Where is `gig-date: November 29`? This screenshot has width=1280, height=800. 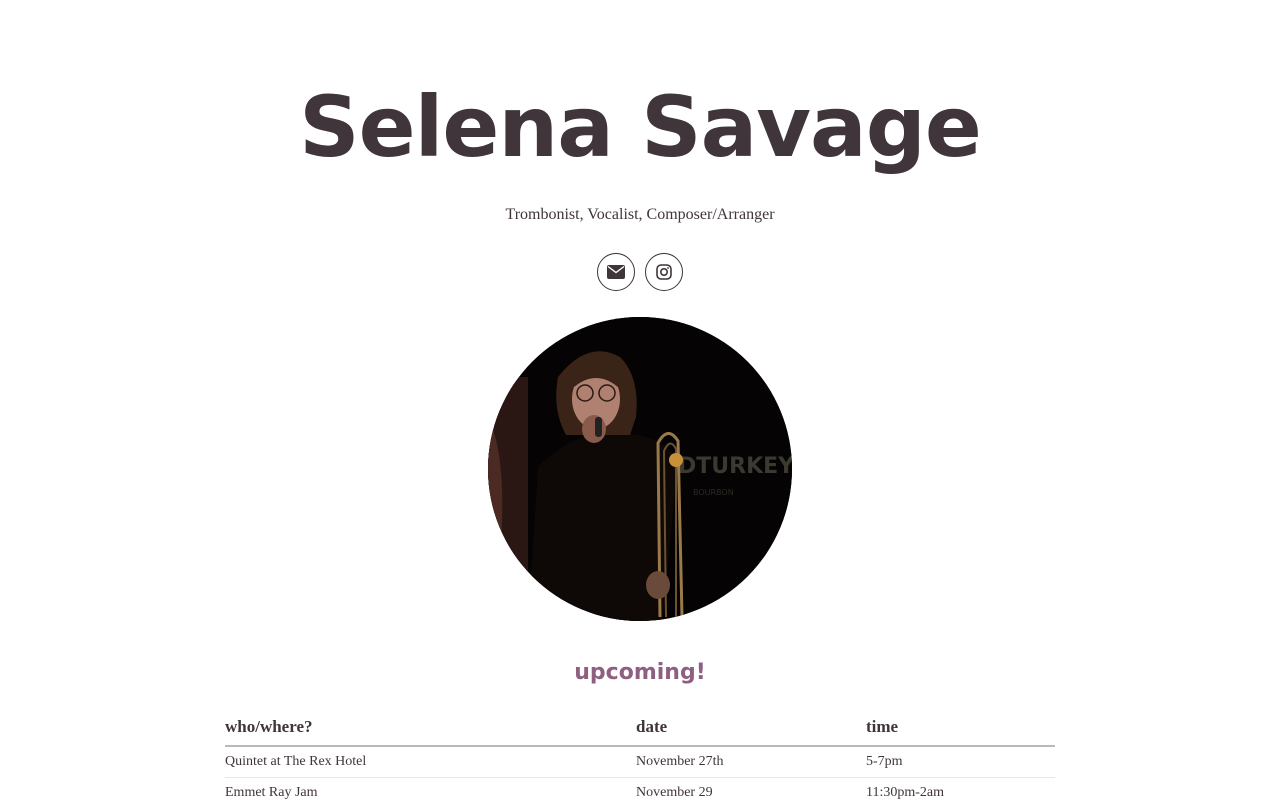 gig-date: November 29 is located at coordinates (751, 788).